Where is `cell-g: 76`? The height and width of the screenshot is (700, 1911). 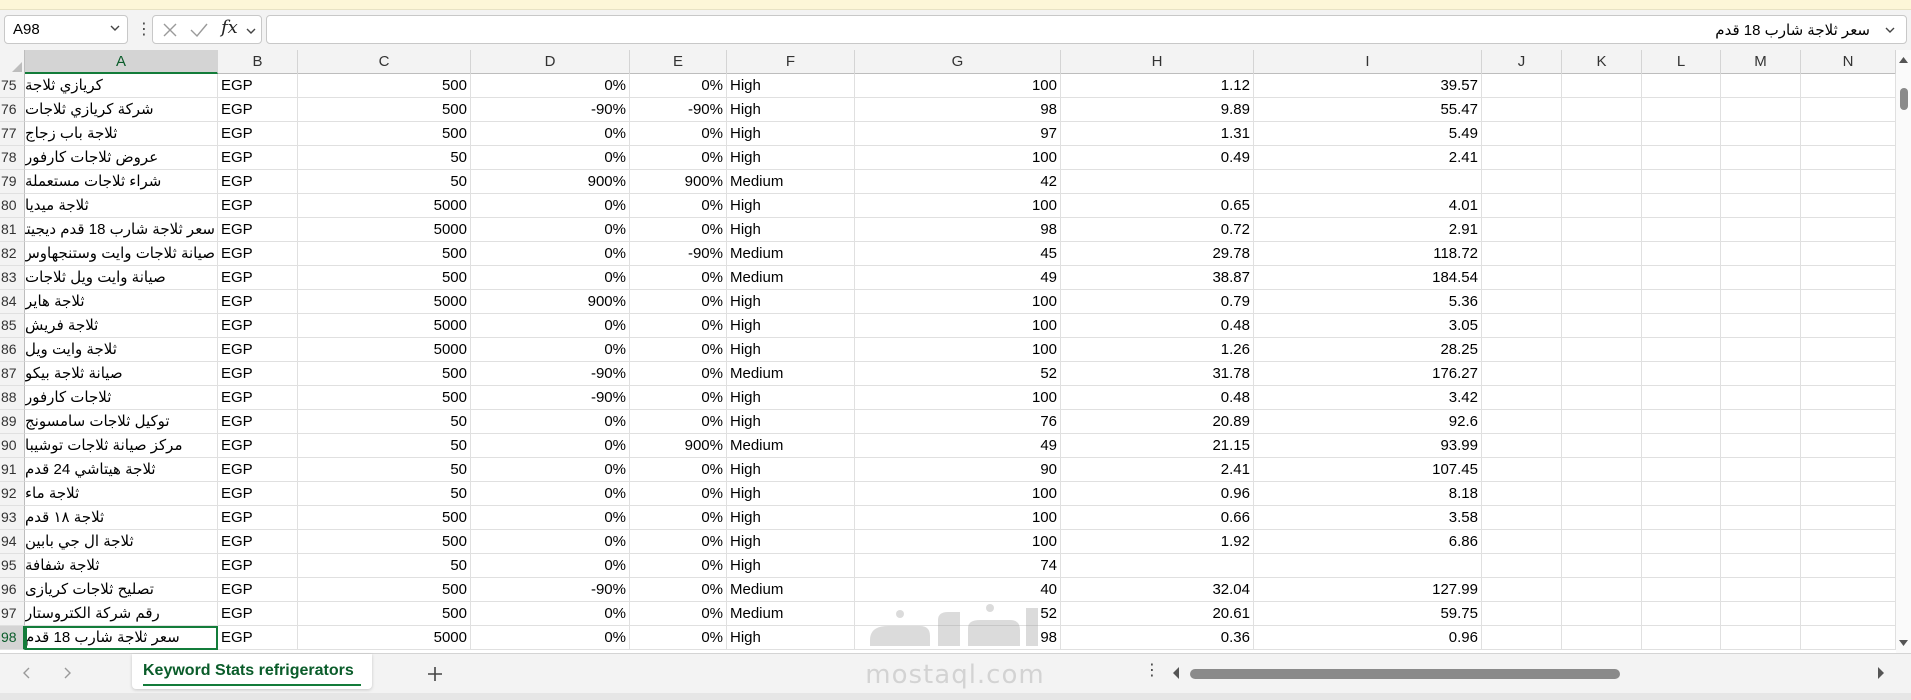
cell-g: 76 is located at coordinates (958, 422).